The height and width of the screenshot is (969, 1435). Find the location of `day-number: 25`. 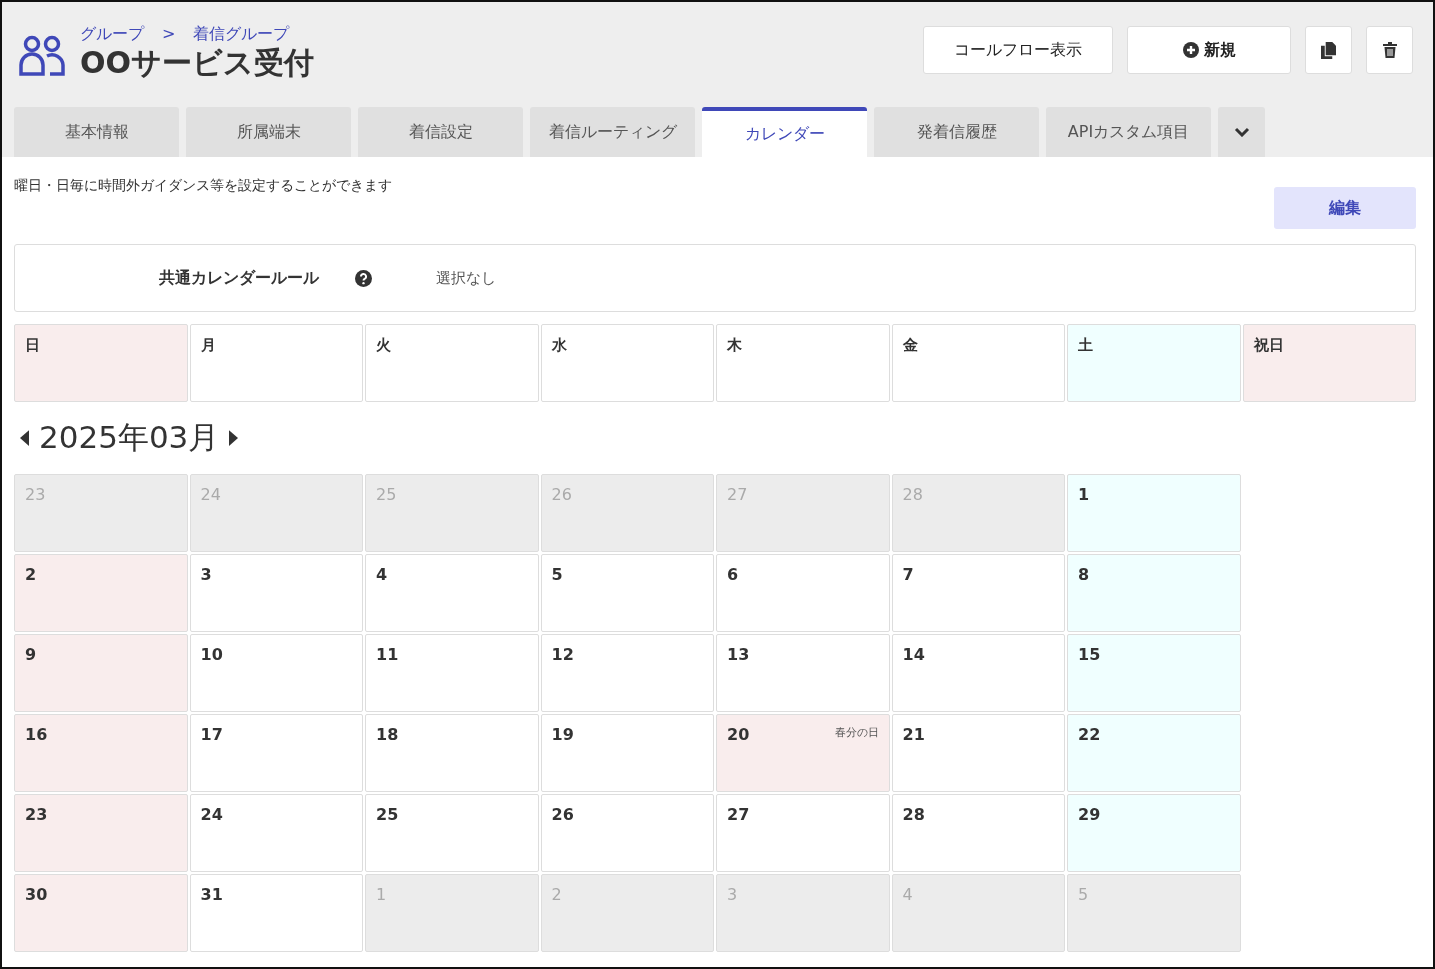

day-number: 25 is located at coordinates (386, 494).